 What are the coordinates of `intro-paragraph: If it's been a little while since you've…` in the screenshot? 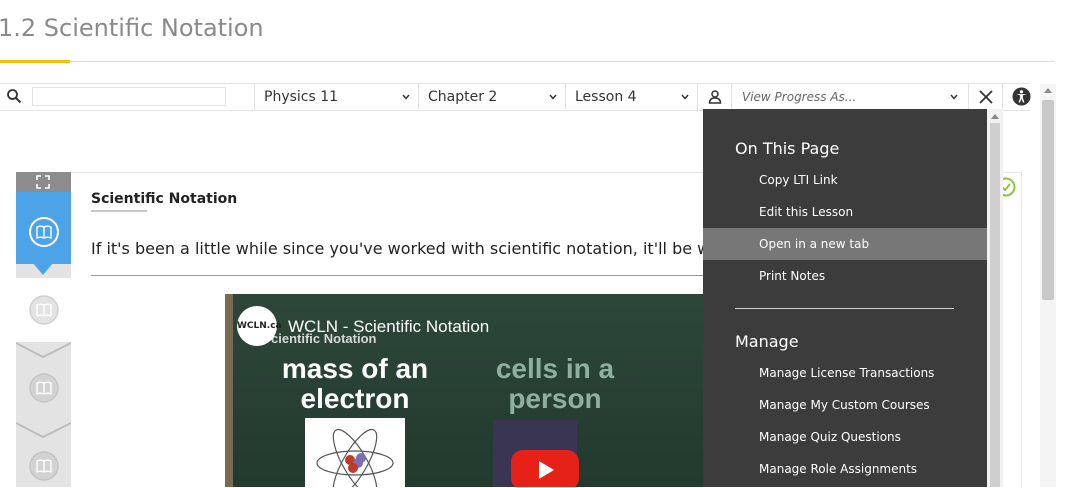 It's located at (397, 248).